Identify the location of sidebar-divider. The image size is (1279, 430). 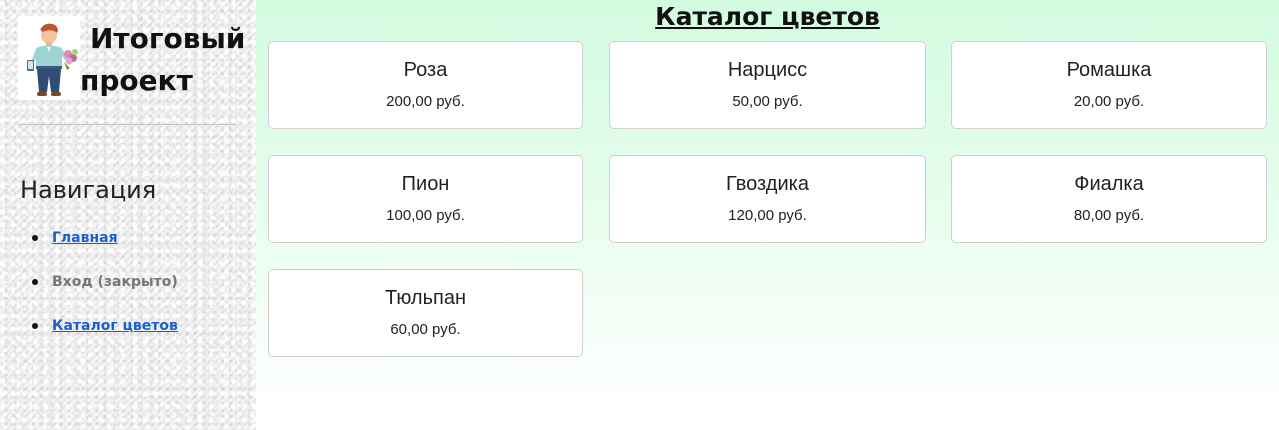
(127, 124).